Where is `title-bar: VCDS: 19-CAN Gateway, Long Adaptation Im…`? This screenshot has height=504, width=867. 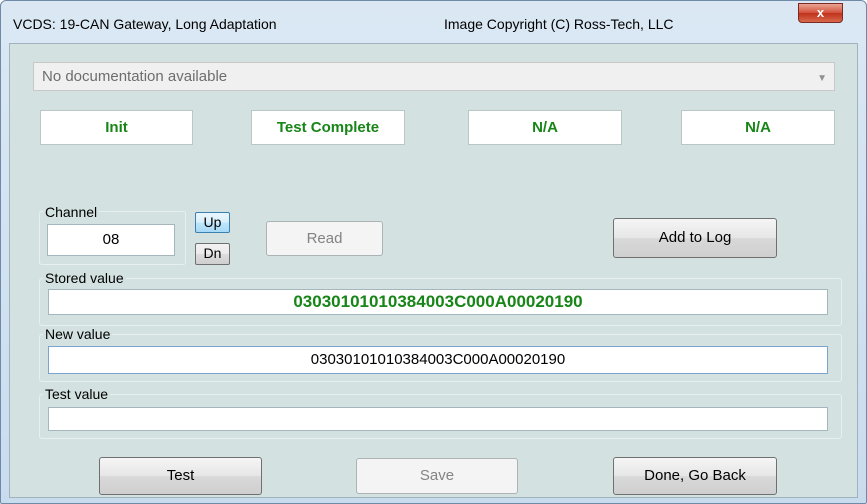
title-bar: VCDS: 19-CAN Gateway, Long Adaptation Im… is located at coordinates (433, 22).